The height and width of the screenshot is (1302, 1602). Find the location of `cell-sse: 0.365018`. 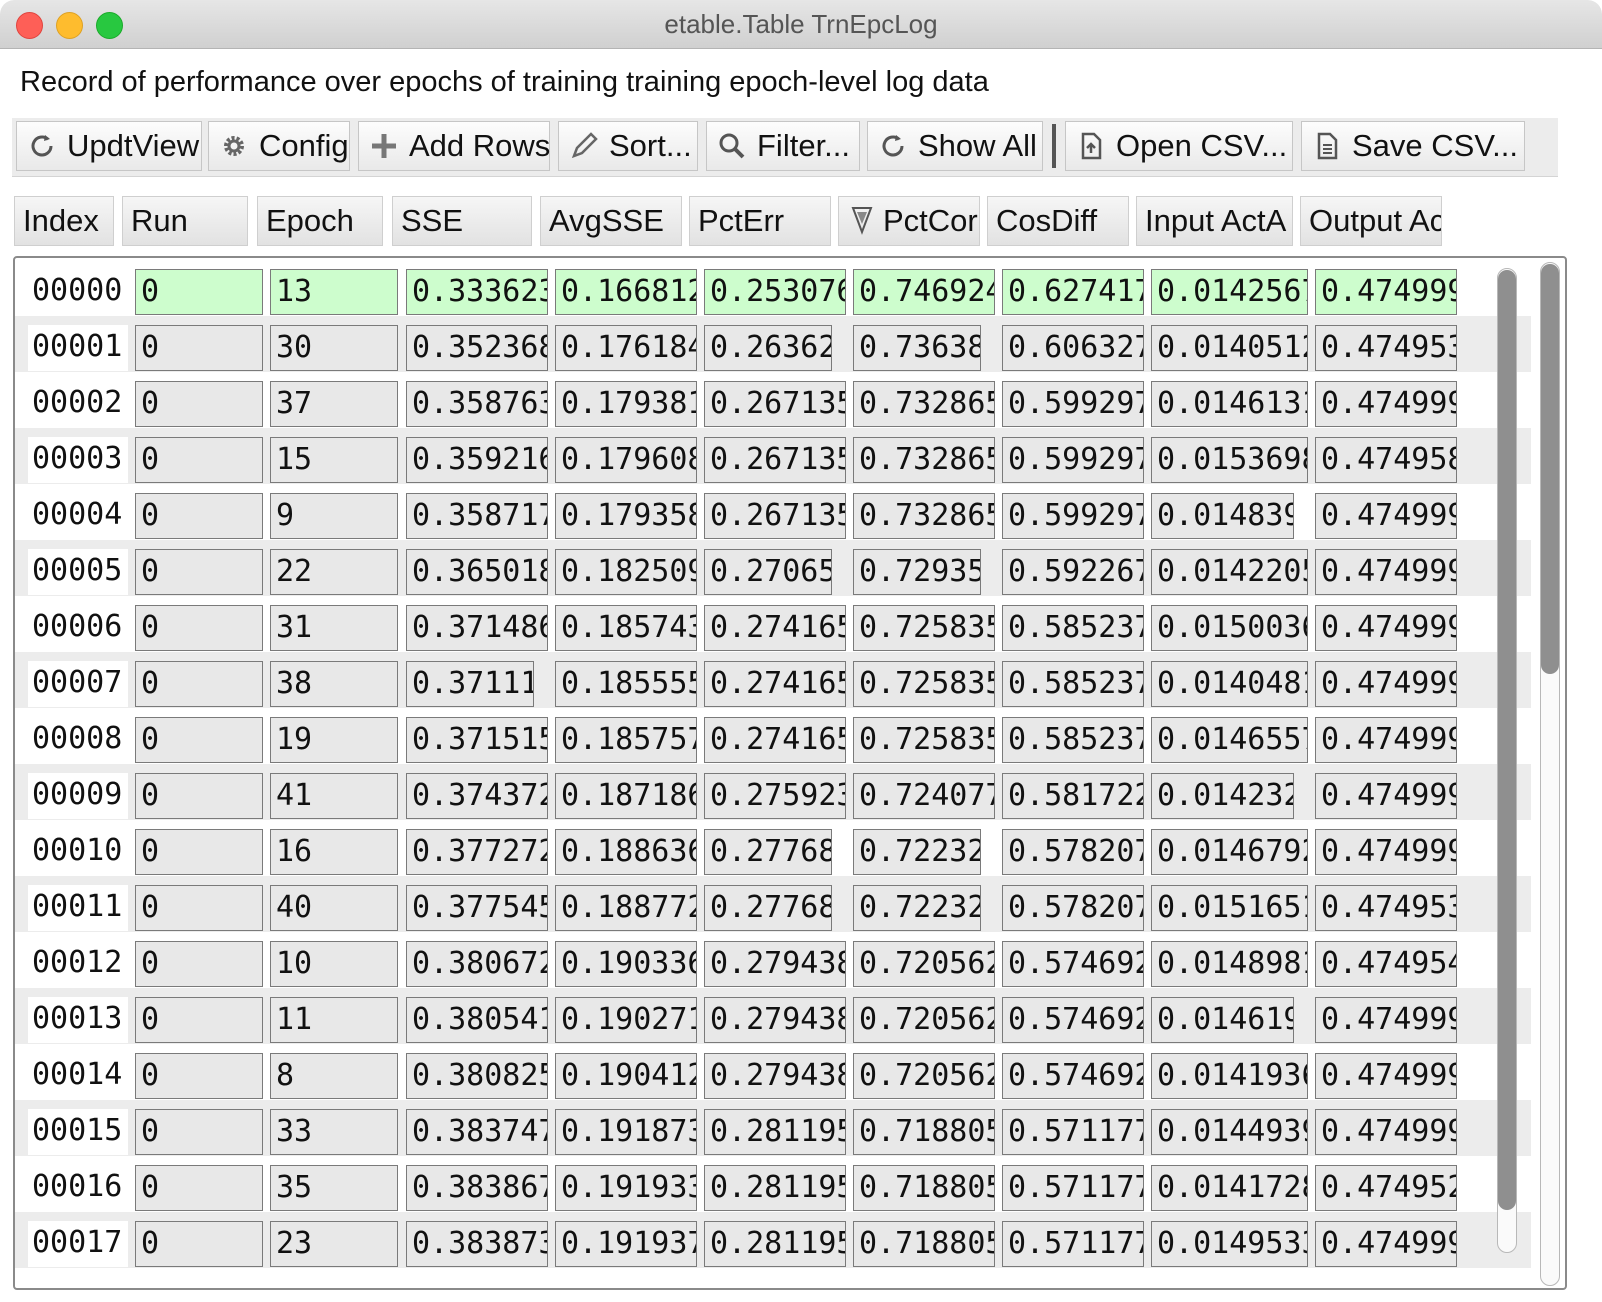

cell-sse: 0.365018 is located at coordinates (477, 572).